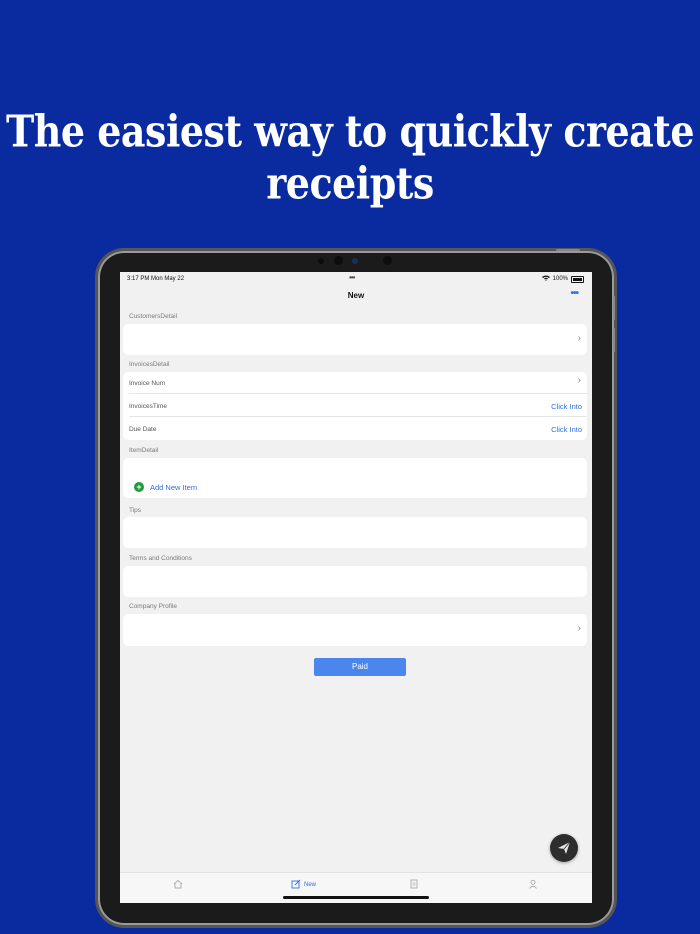 The height and width of the screenshot is (934, 700). Describe the element at coordinates (545, 279) in the screenshot. I see `wifi-icon` at that location.